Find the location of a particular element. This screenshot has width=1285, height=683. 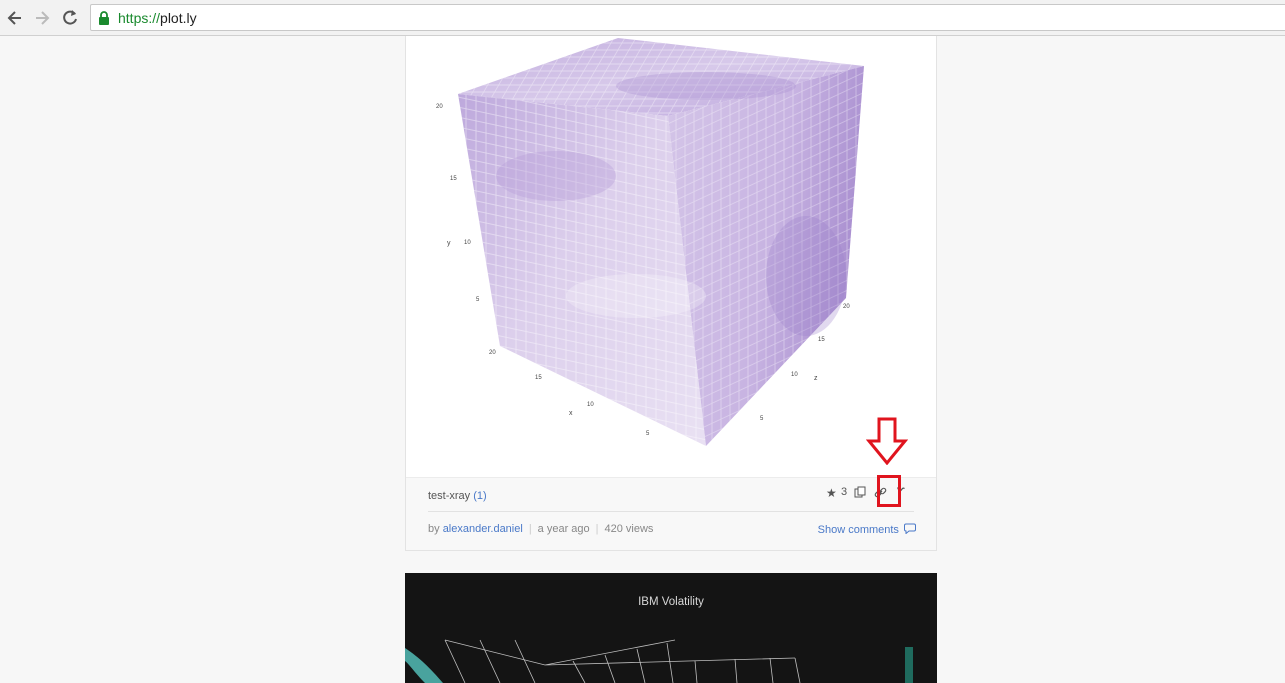

plot-actions: ★ 3 Ƴ is located at coordinates (871, 494).